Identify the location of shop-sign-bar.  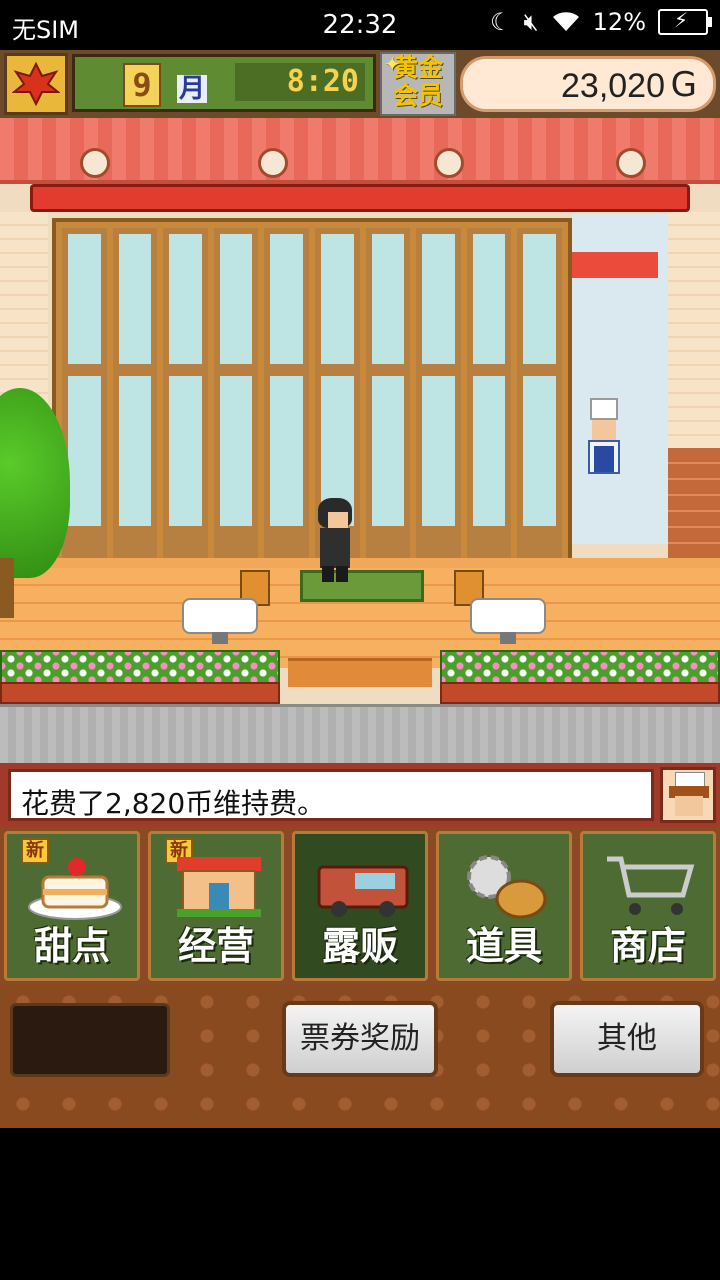
(360, 198).